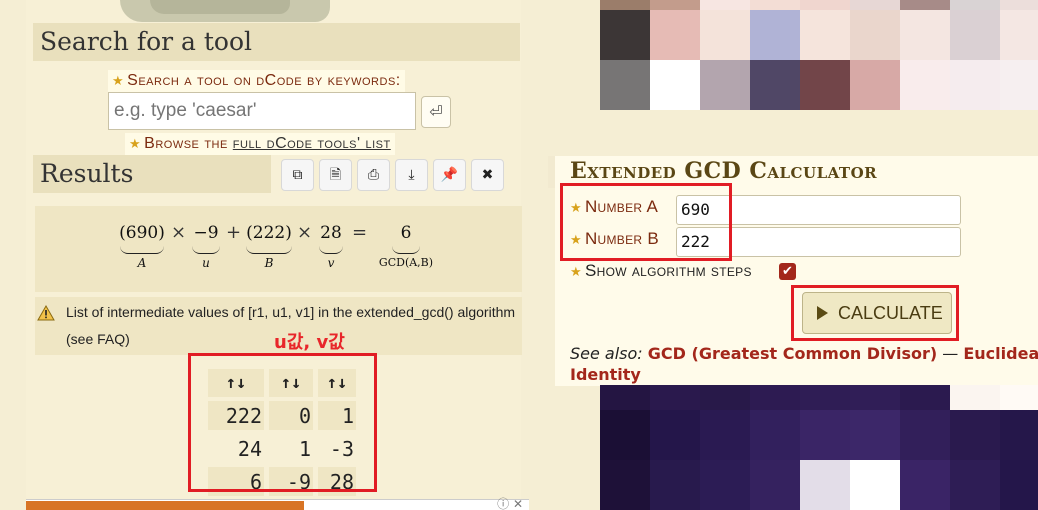  I want to click on results-toolbar: ⧉ 🗎 ⎙ ⤓ 📌 ✖, so click(395, 175).